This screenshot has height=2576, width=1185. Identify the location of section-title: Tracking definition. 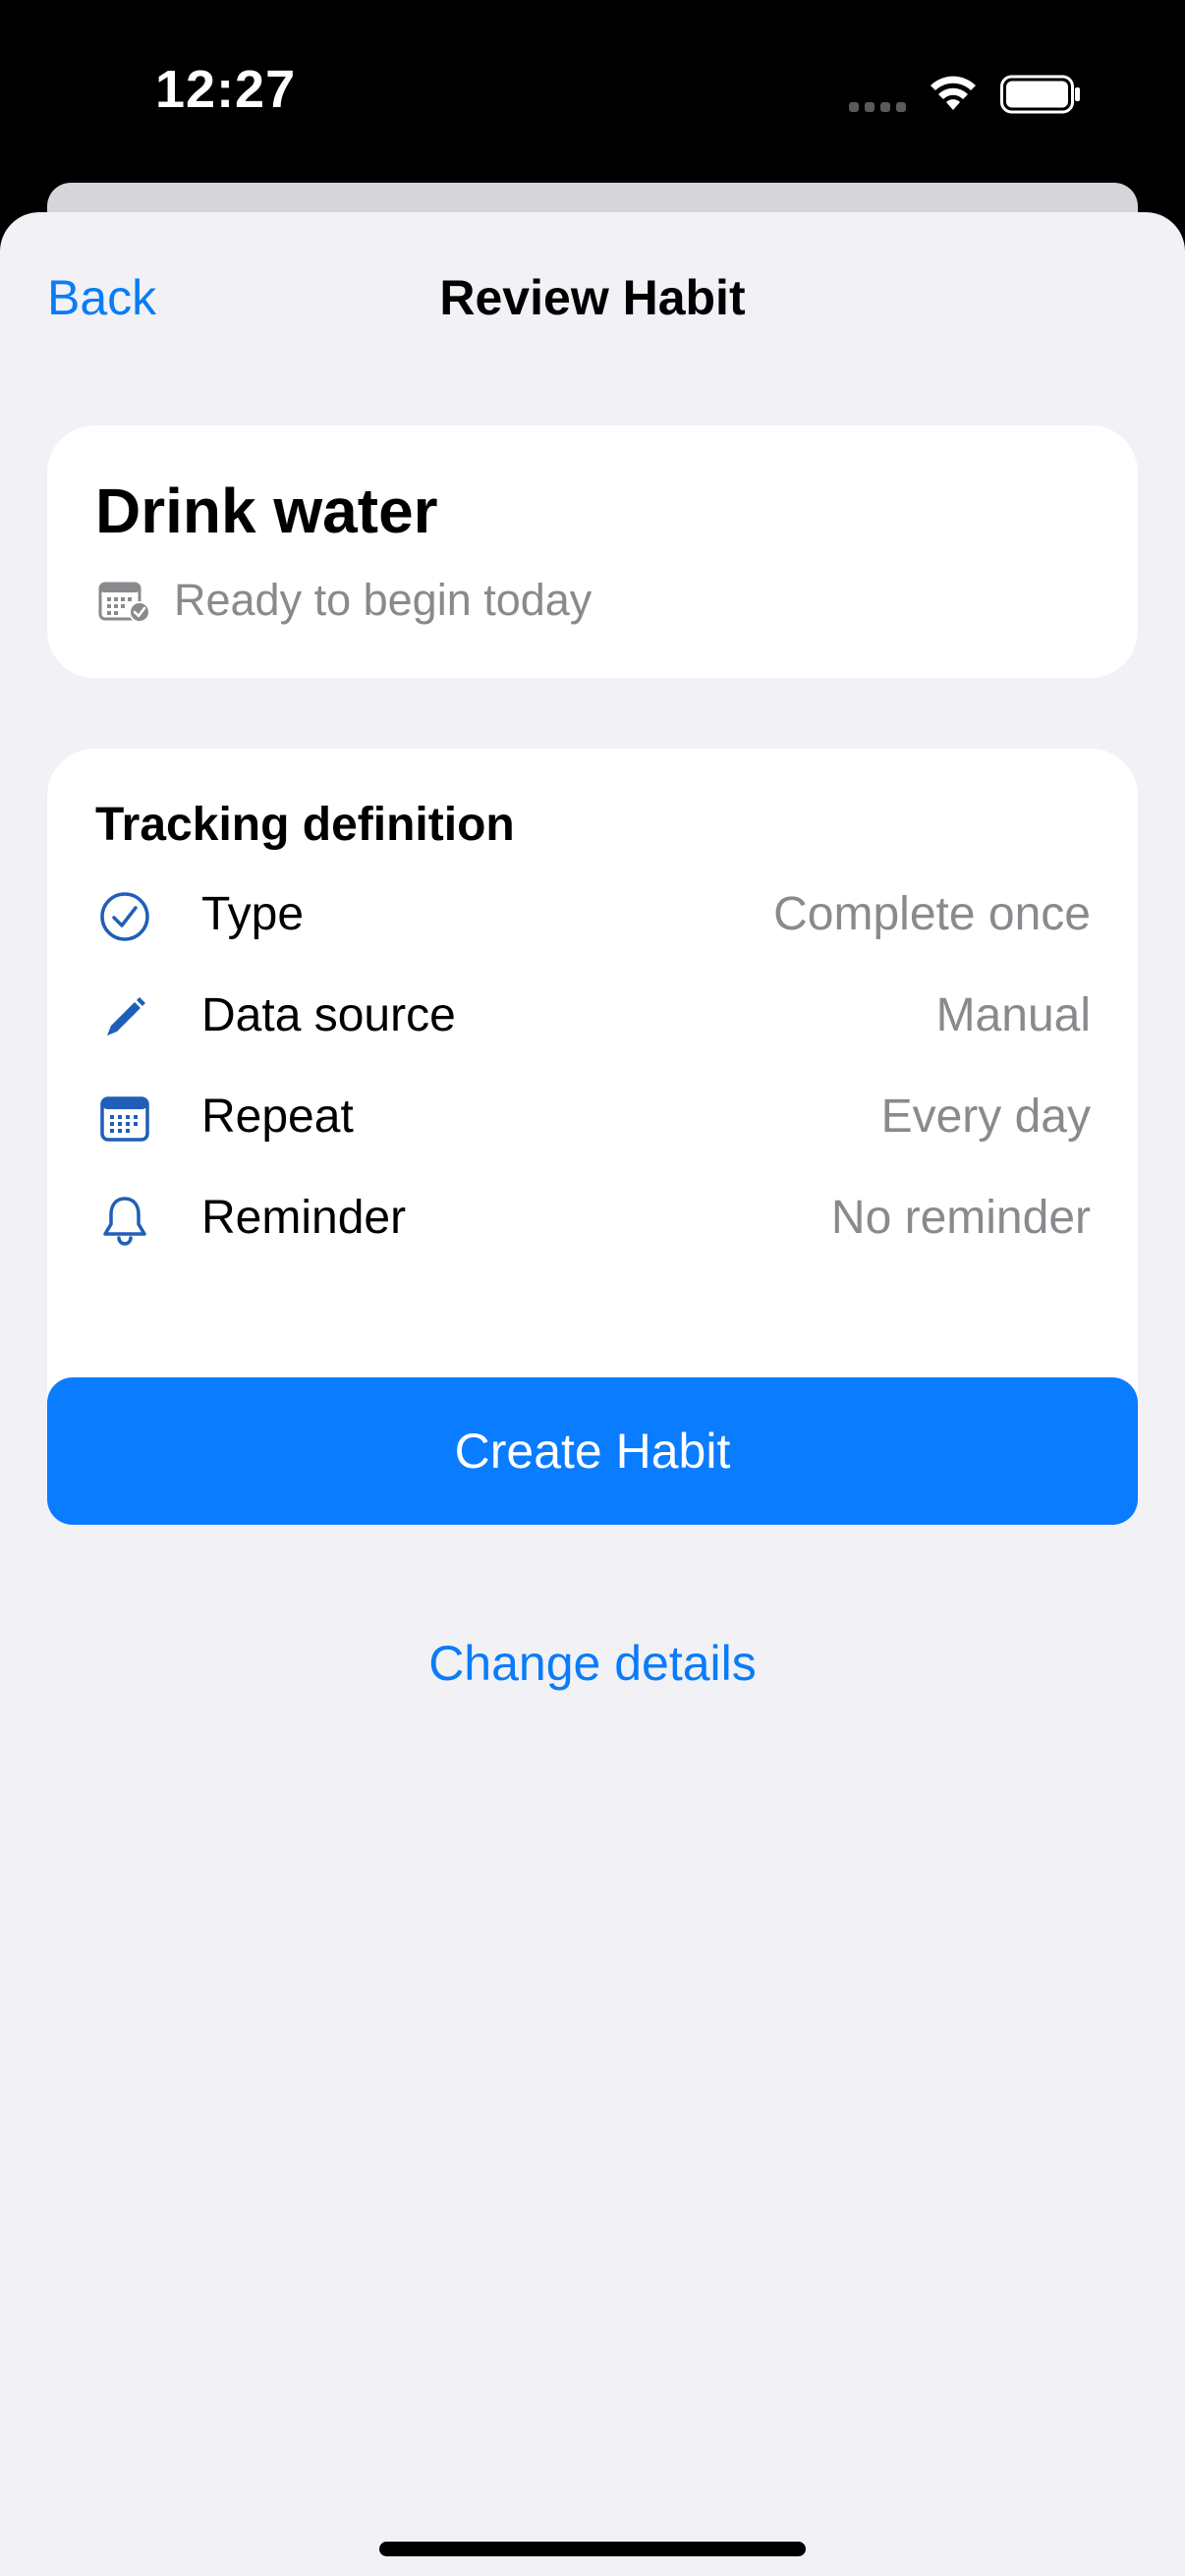
(305, 825).